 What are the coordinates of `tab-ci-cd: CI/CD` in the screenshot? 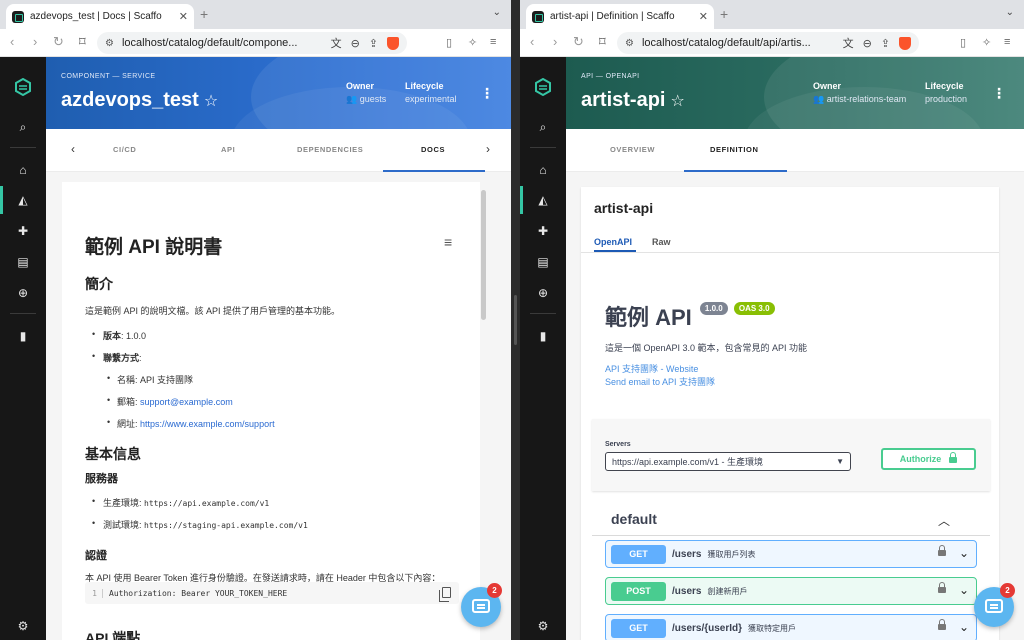 It's located at (124, 149).